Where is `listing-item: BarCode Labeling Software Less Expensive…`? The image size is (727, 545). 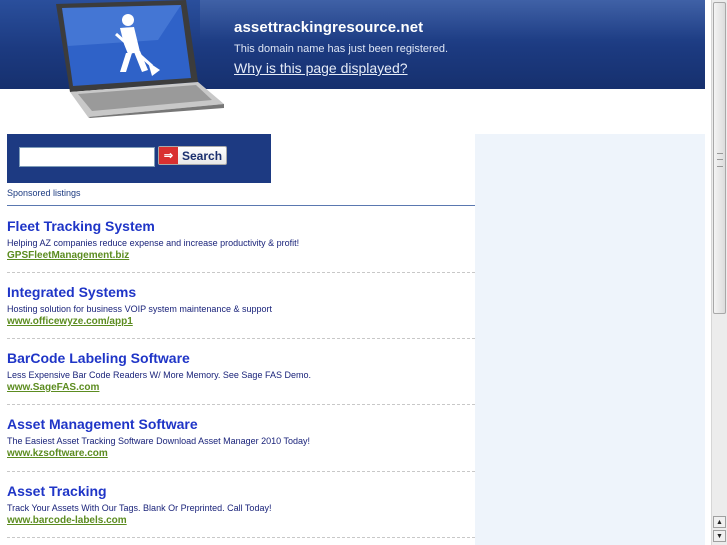 listing-item: BarCode Labeling Software Less Expensive… is located at coordinates (241, 371).